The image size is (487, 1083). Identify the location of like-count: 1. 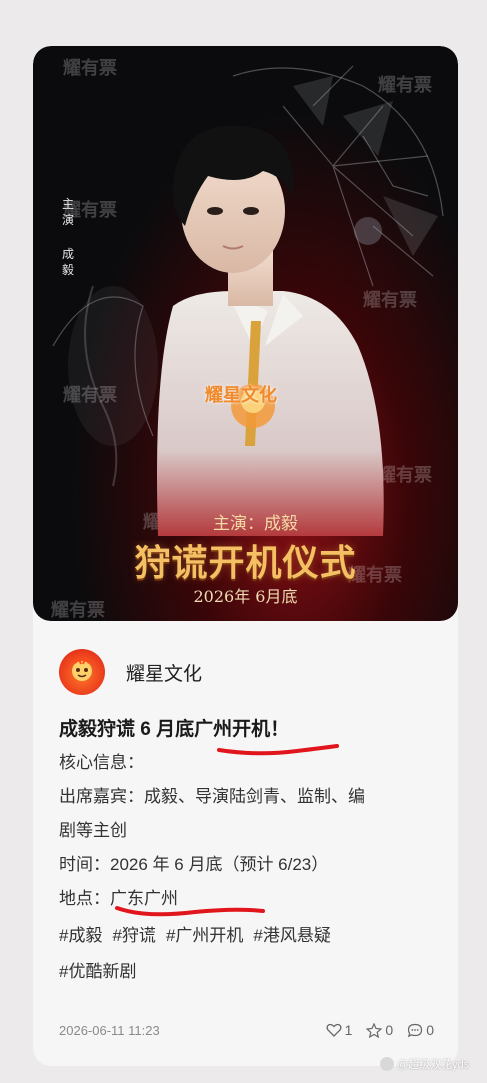
(348, 1030).